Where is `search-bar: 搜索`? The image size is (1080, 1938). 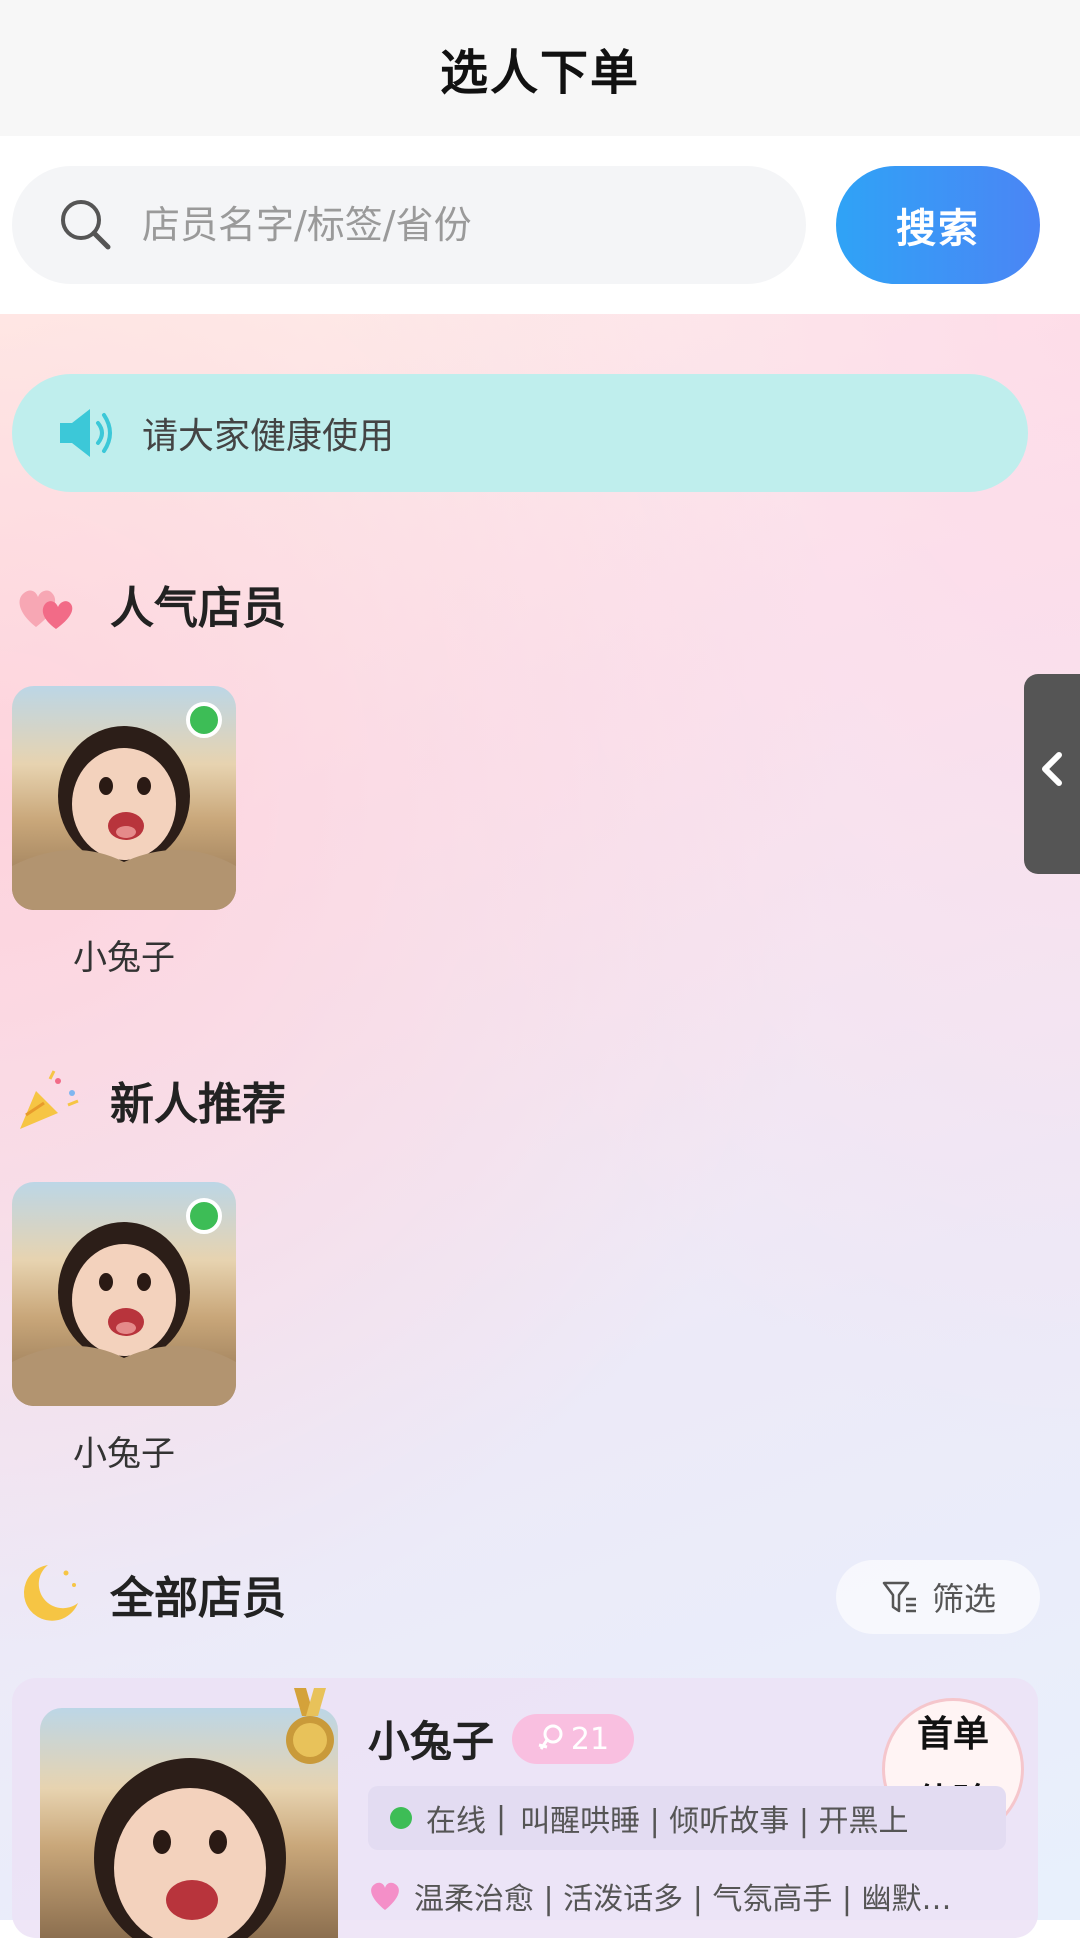
search-bar: 搜索 is located at coordinates (540, 225).